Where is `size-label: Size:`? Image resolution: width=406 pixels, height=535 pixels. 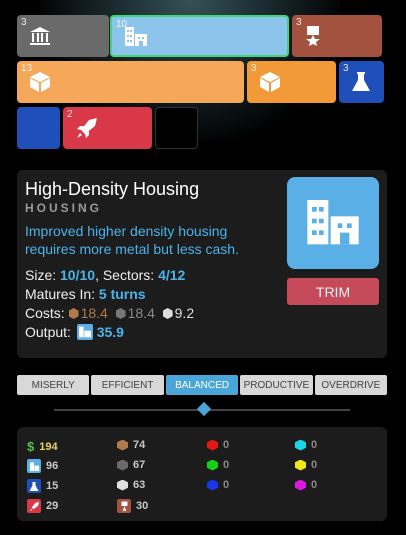
size-label: Size: is located at coordinates (41, 275).